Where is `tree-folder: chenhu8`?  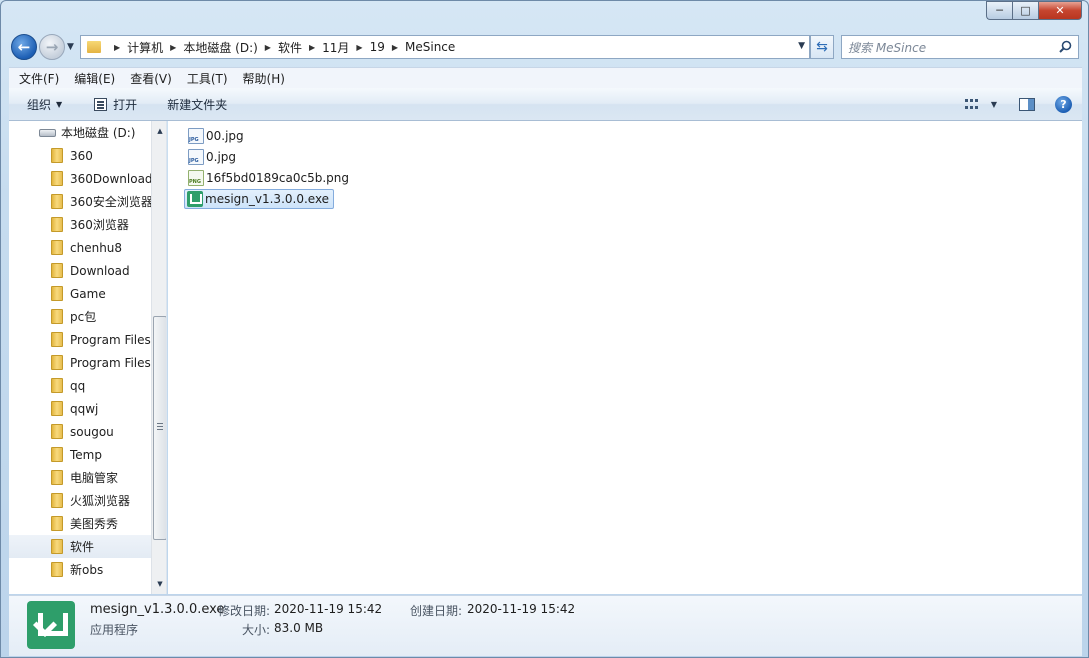 tree-folder: chenhu8 is located at coordinates (80, 247).